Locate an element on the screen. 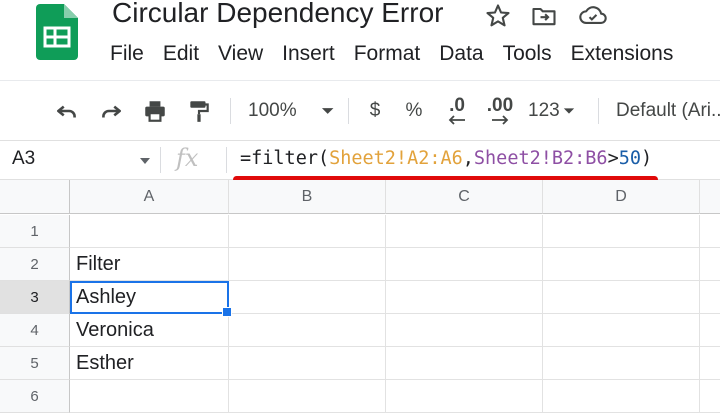 The width and height of the screenshot is (720, 414). formula-equals: = is located at coordinates (246, 158).